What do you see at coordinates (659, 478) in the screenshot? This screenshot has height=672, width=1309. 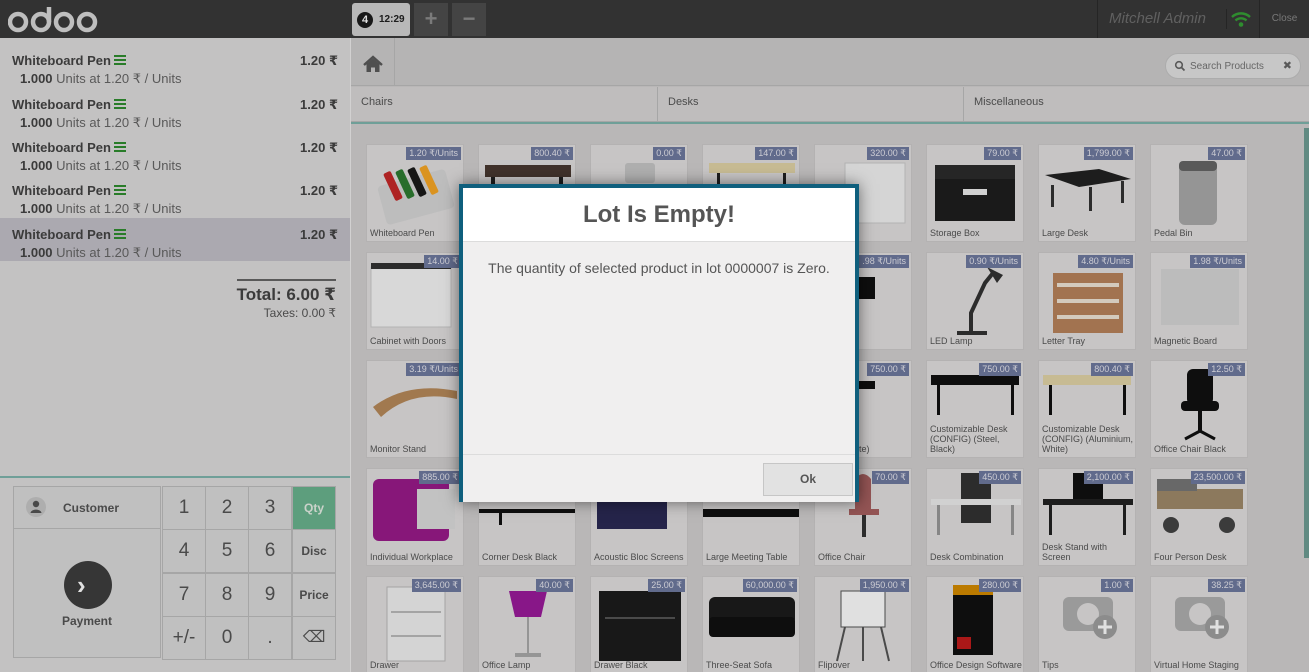 I see `dialog-footer: Ok` at bounding box center [659, 478].